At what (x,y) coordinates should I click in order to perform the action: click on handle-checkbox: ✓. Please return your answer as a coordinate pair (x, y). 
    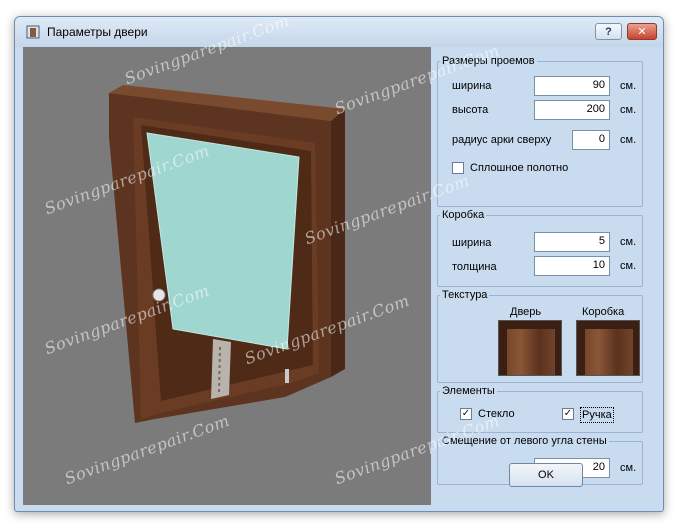
    Looking at the image, I should click on (568, 414).